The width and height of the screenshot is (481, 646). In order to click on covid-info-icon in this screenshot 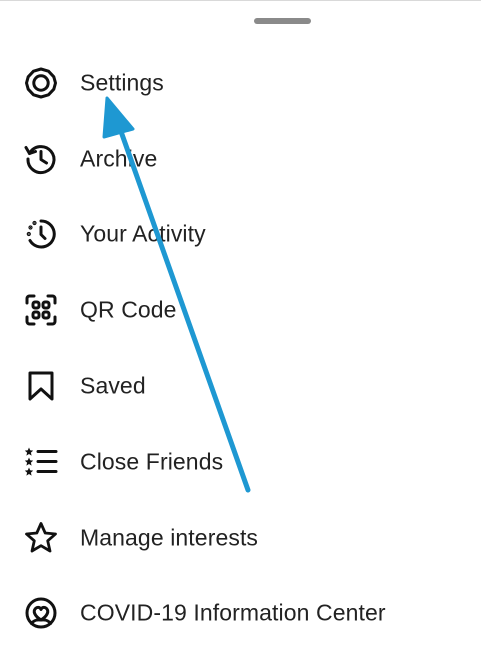, I will do `click(41, 613)`.